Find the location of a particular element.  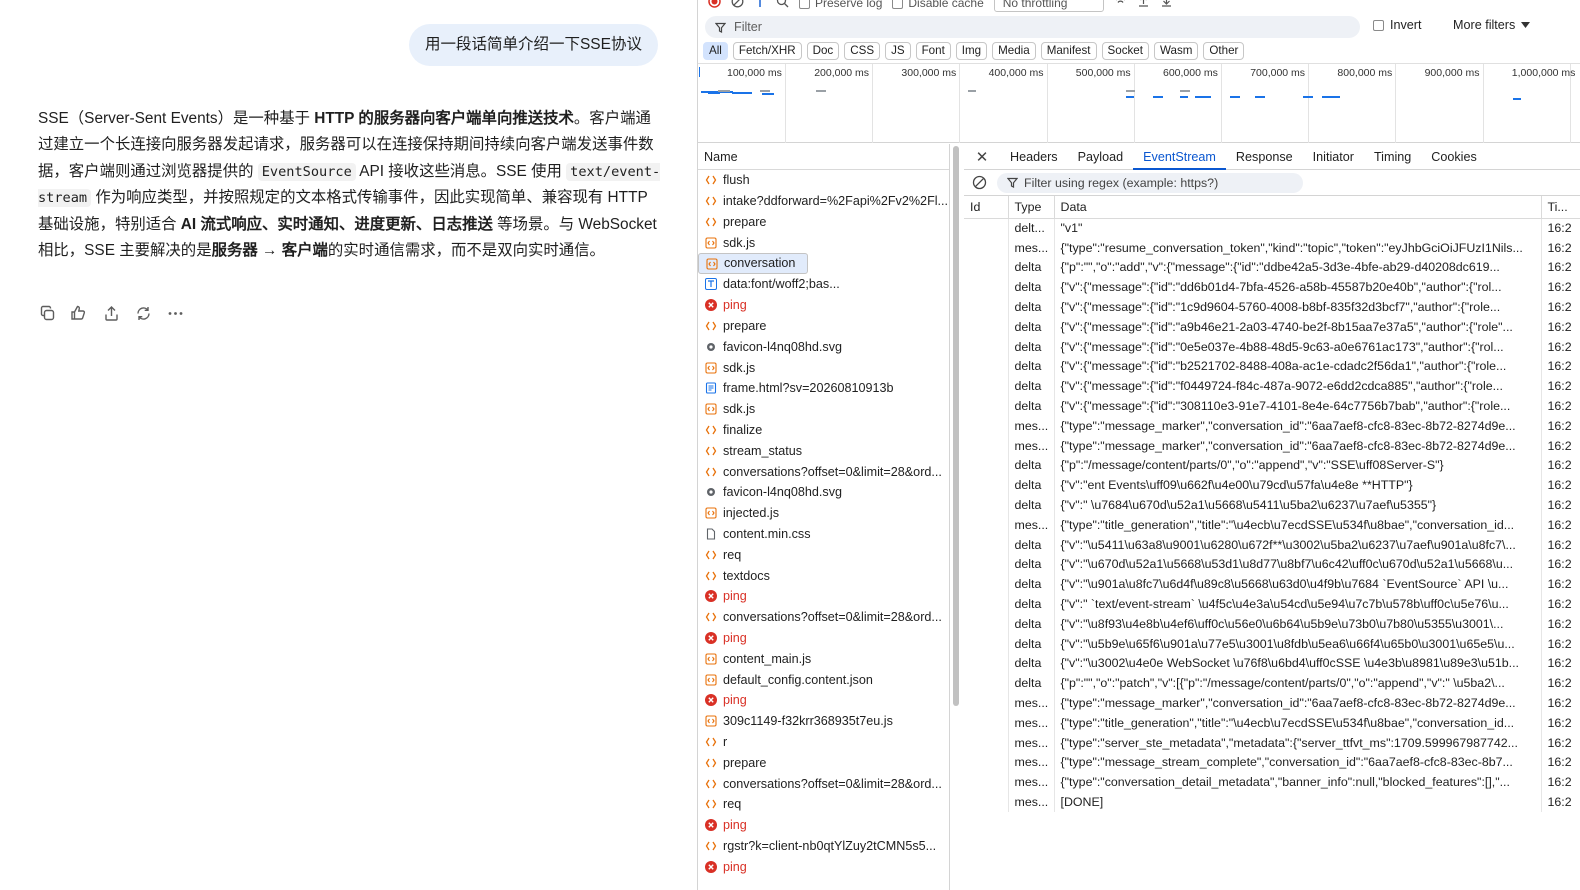

invert-checkbox: Invert is located at coordinates (1397, 25).